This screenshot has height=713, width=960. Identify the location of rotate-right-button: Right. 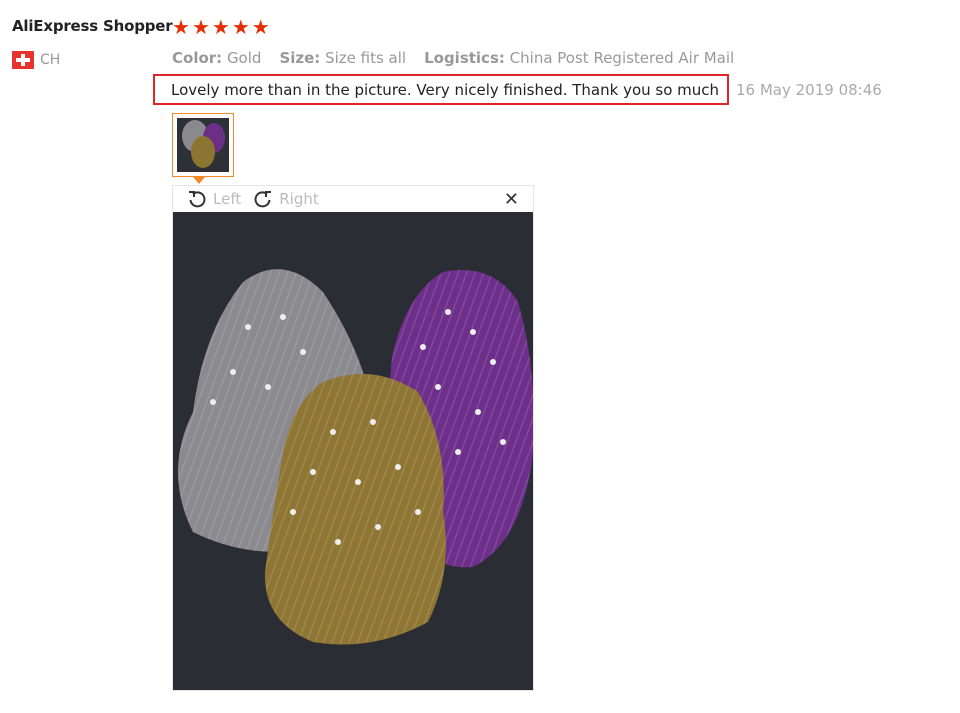
(286, 199).